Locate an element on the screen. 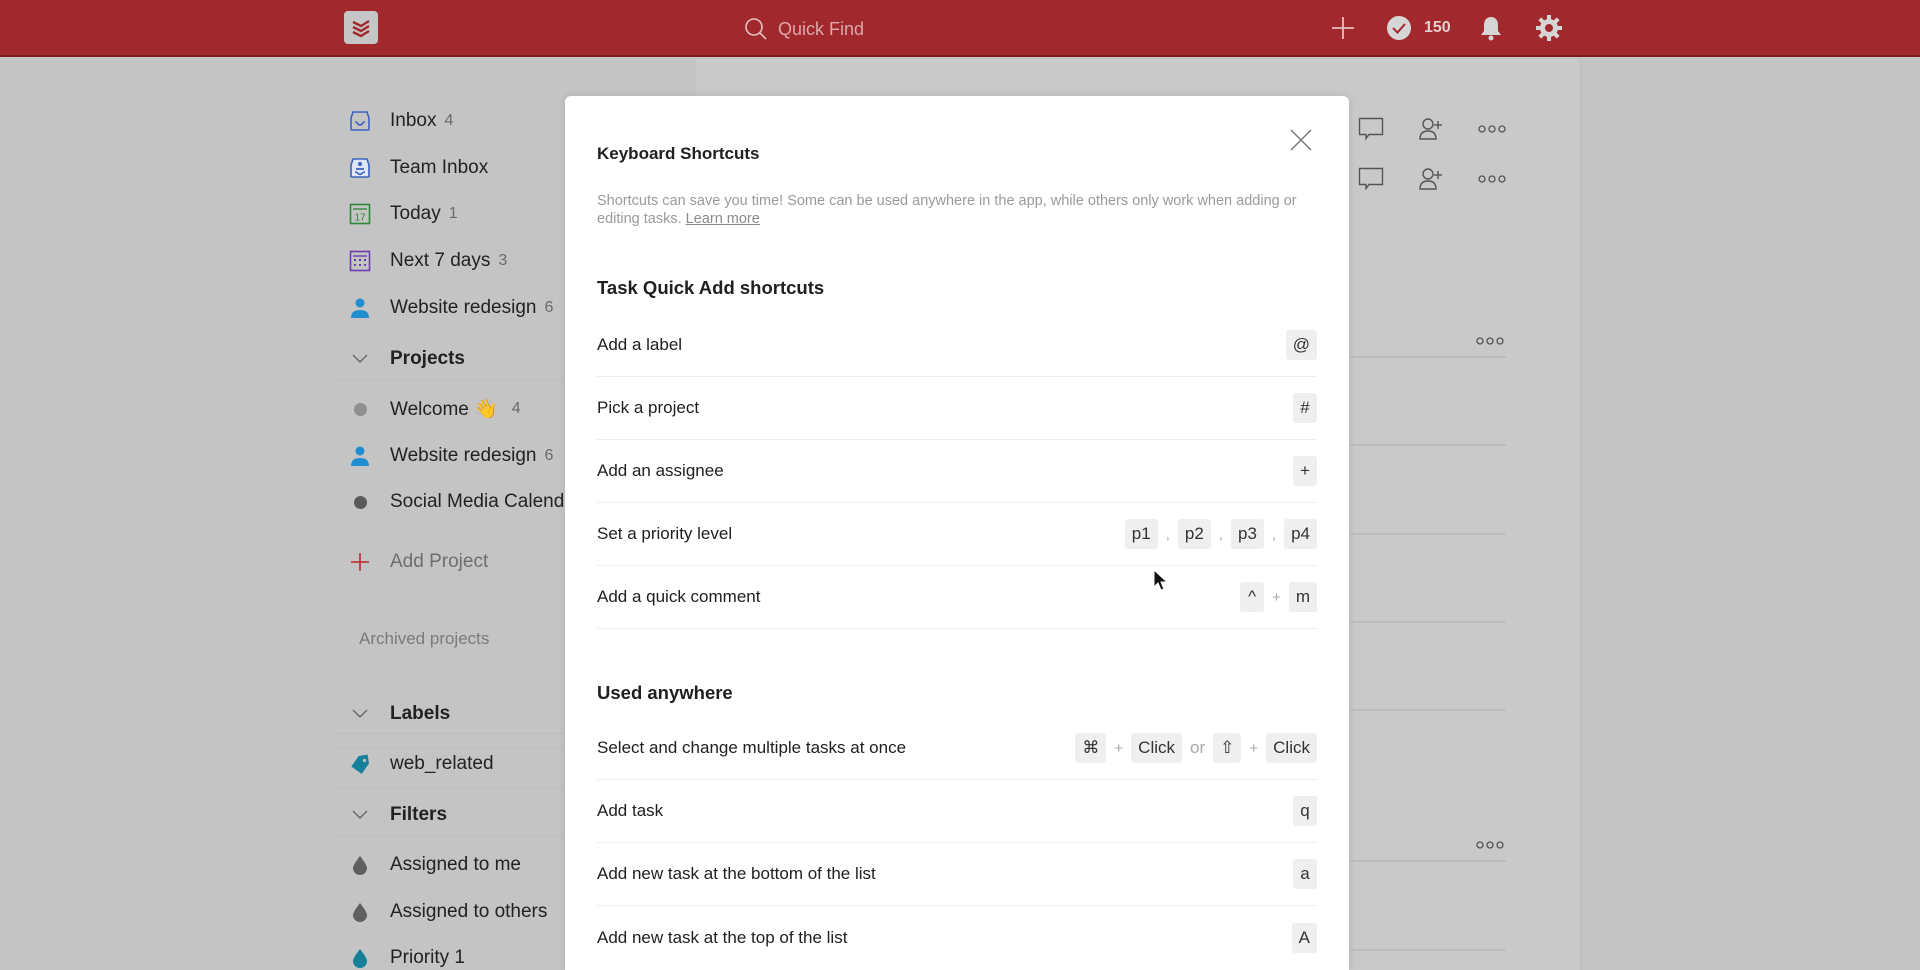  sidebar-item-label: Inbox is located at coordinates (413, 120).